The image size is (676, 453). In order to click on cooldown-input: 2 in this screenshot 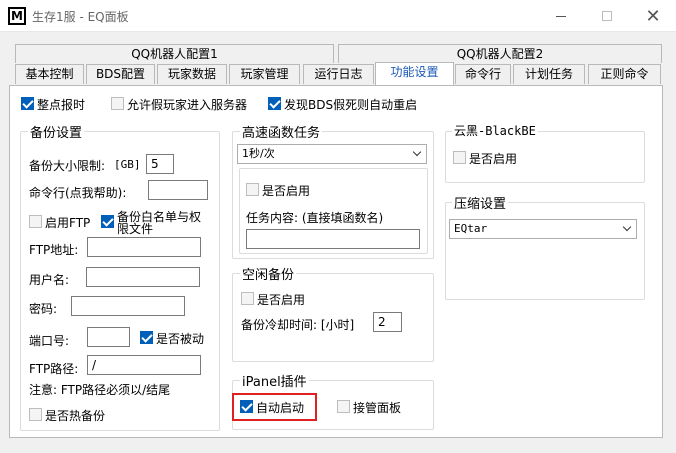, I will do `click(387, 322)`.